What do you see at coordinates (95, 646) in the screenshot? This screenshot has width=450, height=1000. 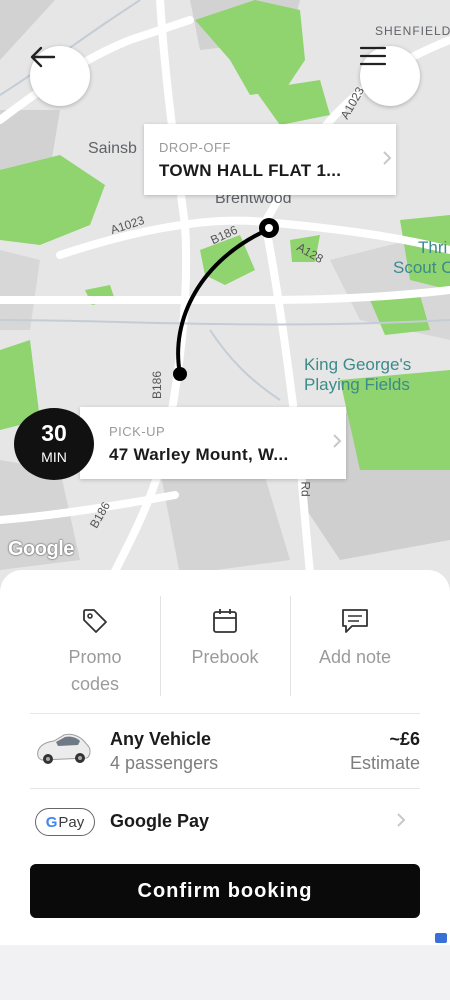 I see `promo-codes-button: Promo codes` at bounding box center [95, 646].